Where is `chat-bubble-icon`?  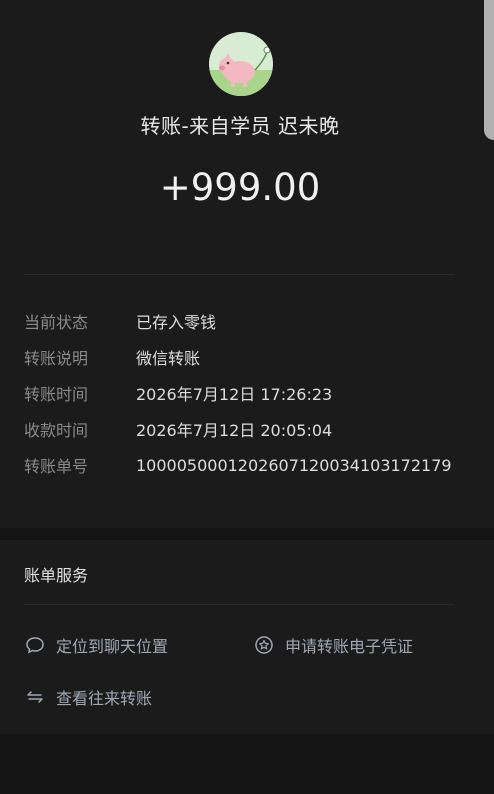
chat-bubble-icon is located at coordinates (35, 645).